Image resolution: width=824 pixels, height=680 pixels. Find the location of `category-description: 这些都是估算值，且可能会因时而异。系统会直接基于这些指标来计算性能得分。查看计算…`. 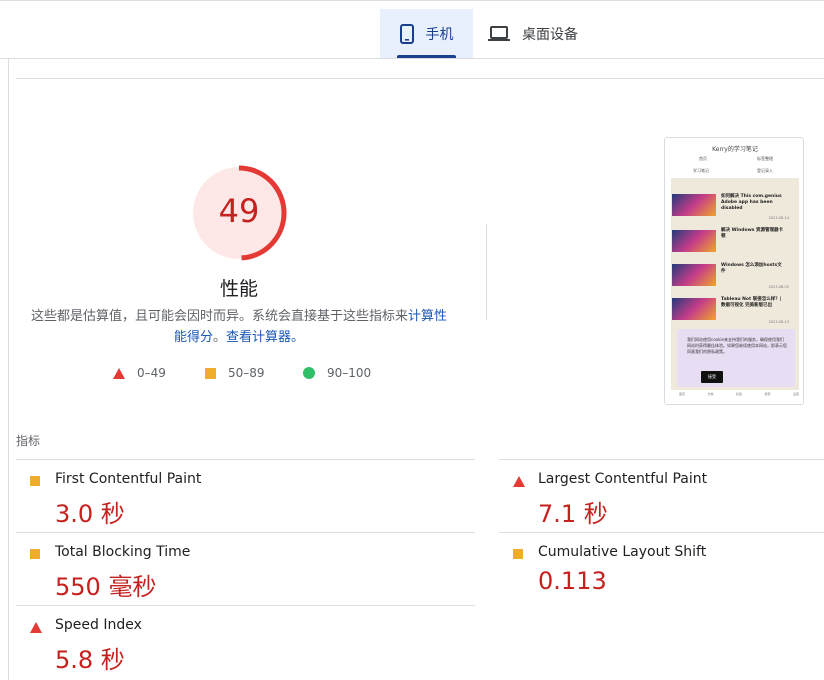

category-description: 这些都是估算值，且可能会因时而异。系统会直接基于这些指标来计算性能得分。查看计算… is located at coordinates (239, 327).